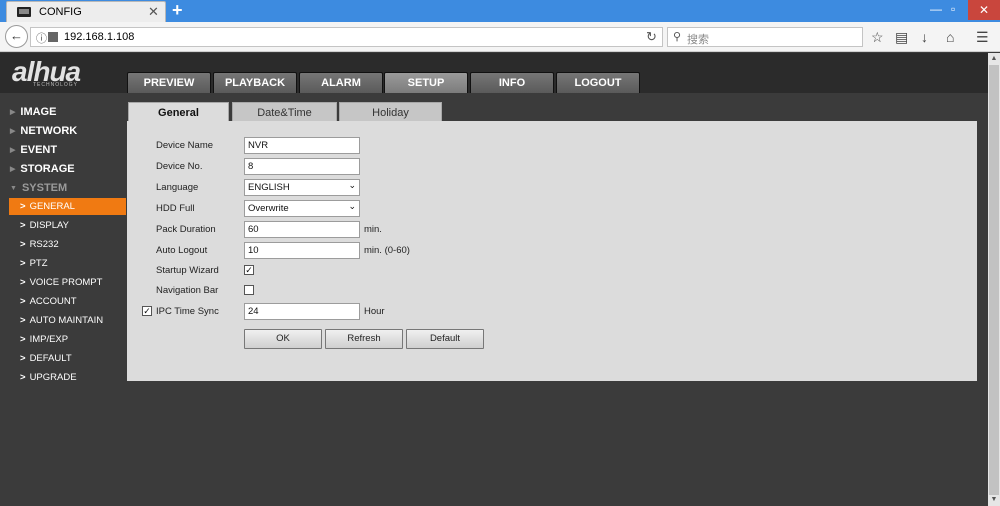 Image resolution: width=1000 pixels, height=506 pixels. I want to click on info-icon: ⓘ, so click(41, 38).